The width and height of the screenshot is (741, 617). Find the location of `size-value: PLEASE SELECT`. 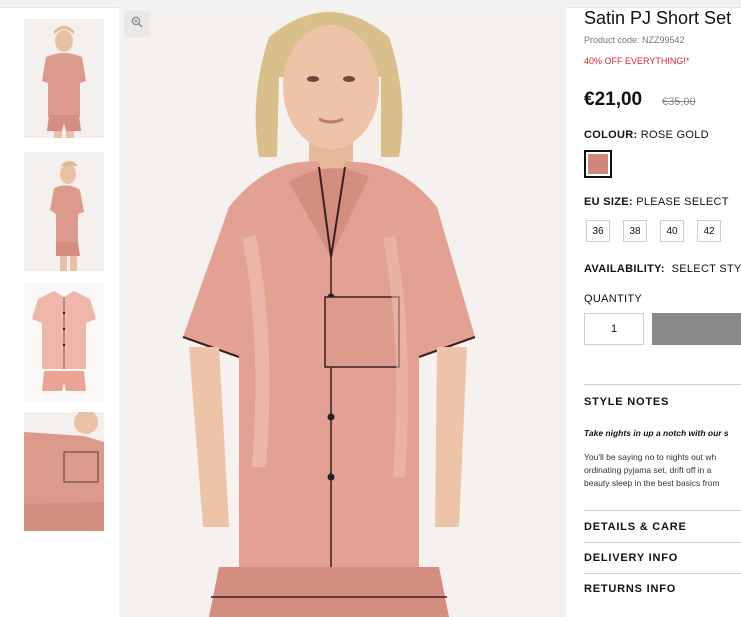

size-value: PLEASE SELECT is located at coordinates (682, 202).